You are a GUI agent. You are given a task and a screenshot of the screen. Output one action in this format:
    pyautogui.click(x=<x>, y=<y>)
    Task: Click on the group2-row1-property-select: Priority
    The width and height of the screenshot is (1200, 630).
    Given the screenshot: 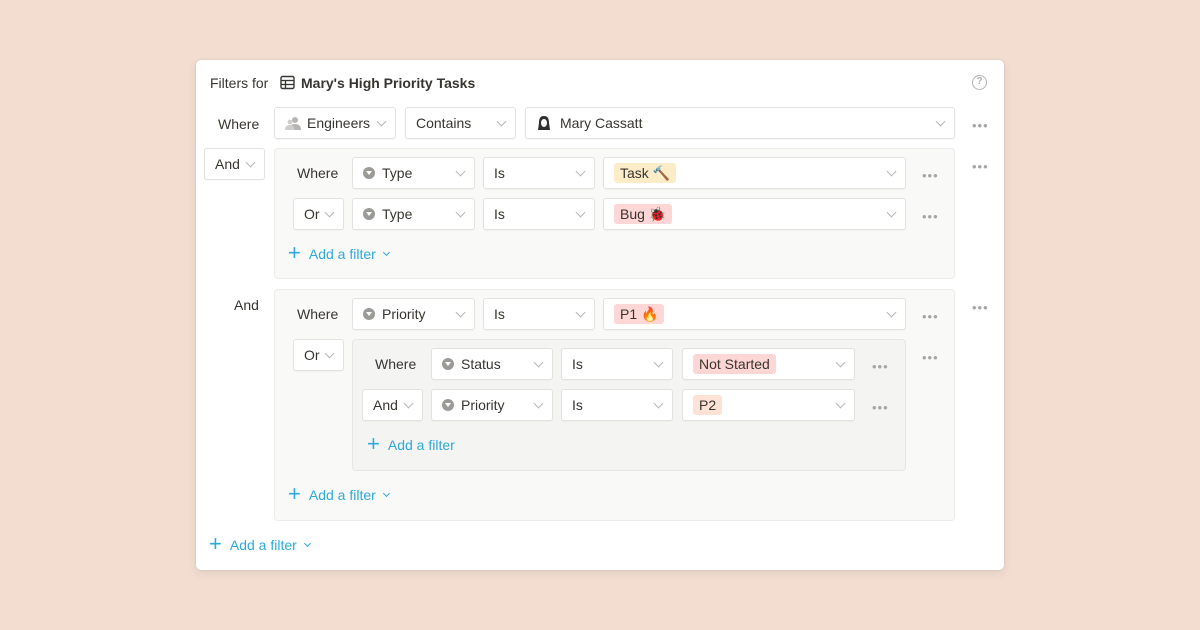 What is the action you would take?
    pyautogui.click(x=413, y=314)
    